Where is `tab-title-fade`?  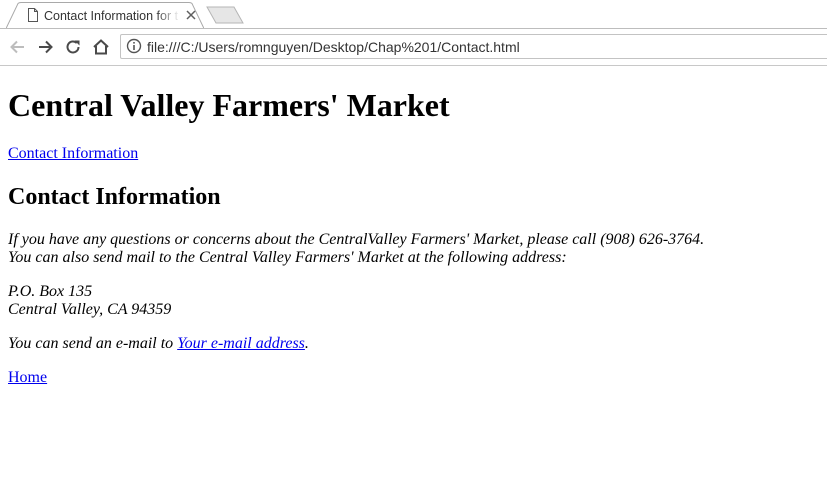
tab-title-fade is located at coordinates (168, 16).